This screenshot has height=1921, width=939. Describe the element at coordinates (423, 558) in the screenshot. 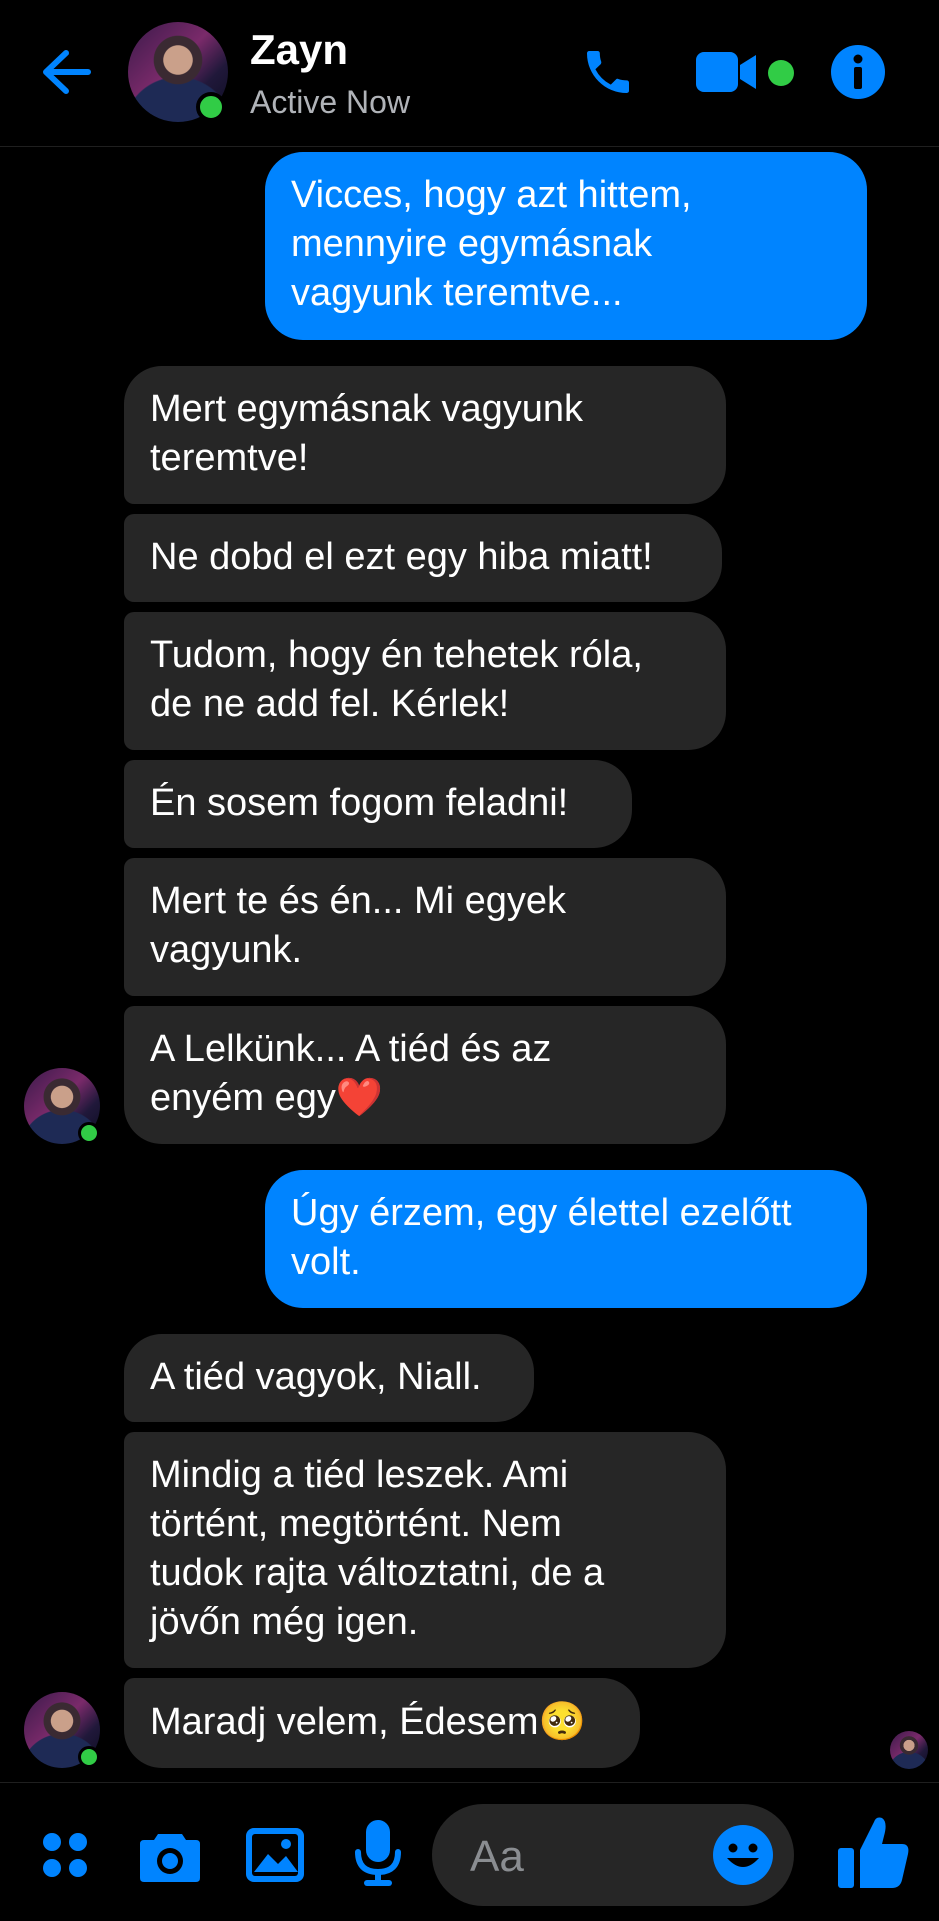

I see `incoming-message: Ne dobd el ezt egy hiba miatt!` at that location.